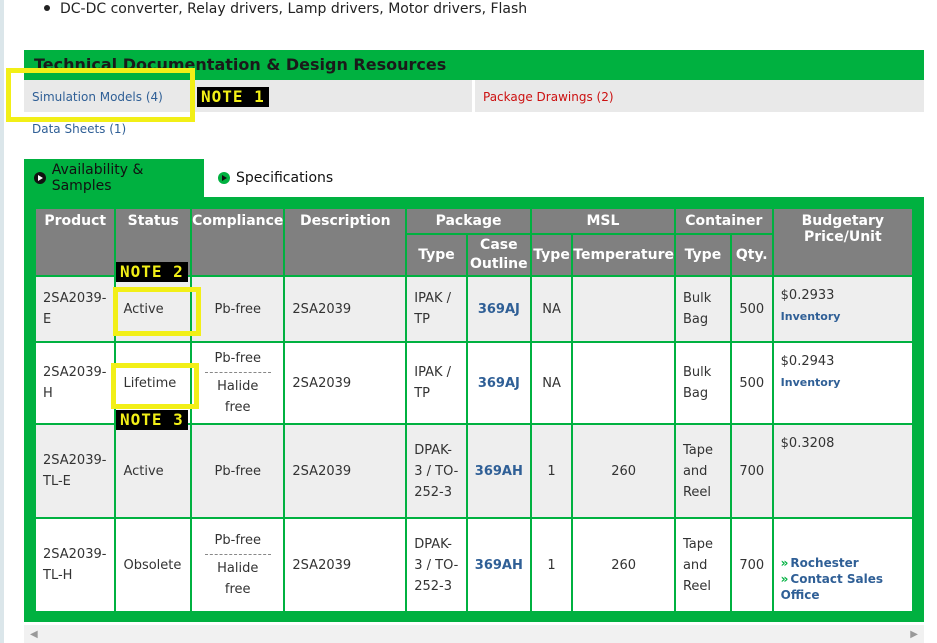 The image size is (937, 643). I want to click on contact-sales-office-link: » Contact Sales Office, so click(843, 587).